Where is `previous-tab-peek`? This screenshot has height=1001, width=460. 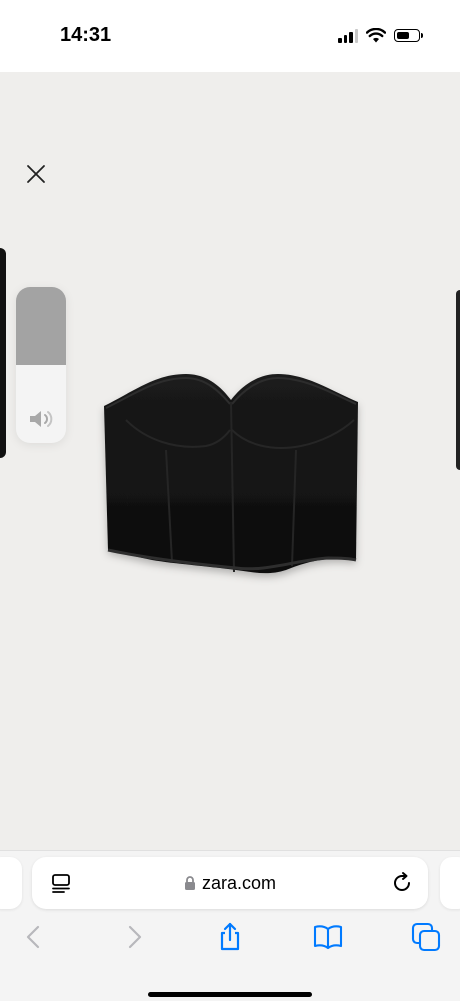 previous-tab-peek is located at coordinates (11, 883).